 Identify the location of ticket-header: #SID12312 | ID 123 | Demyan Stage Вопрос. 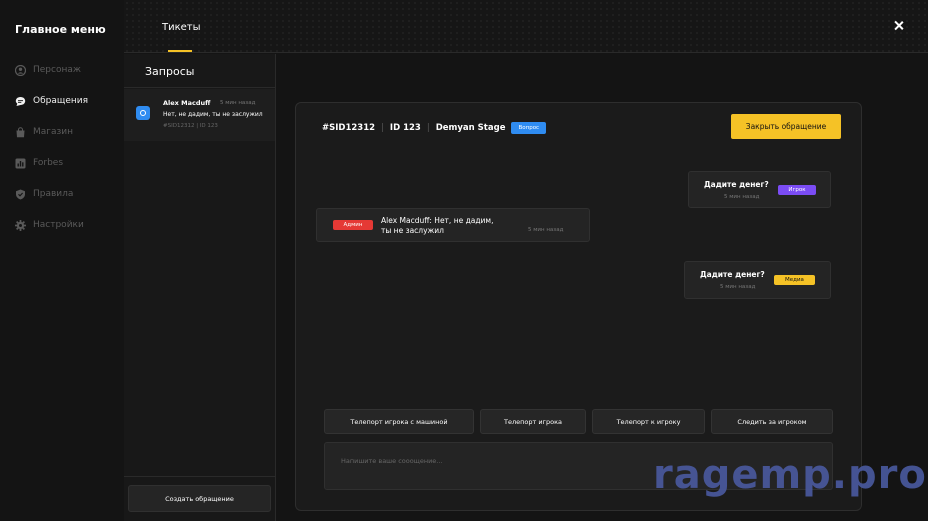
(434, 128).